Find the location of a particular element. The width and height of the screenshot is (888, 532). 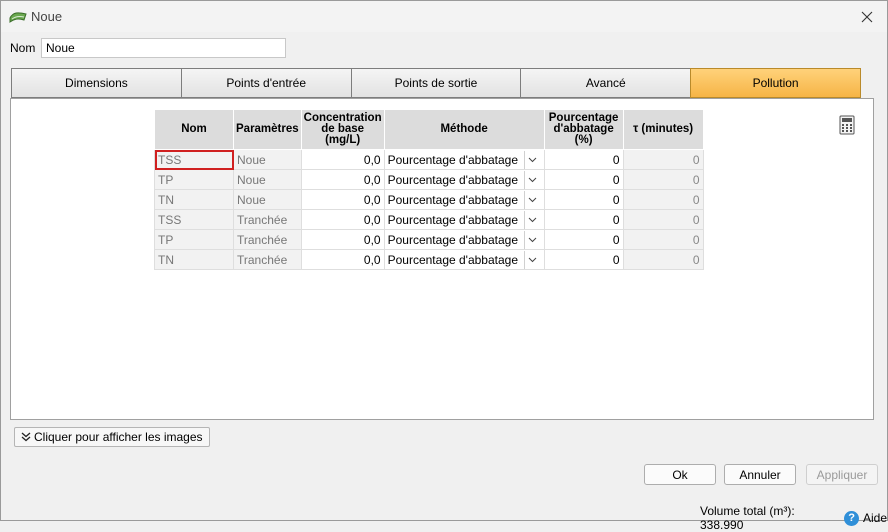

show-images-label: Cliquer pour afficher les images is located at coordinates (118, 437).